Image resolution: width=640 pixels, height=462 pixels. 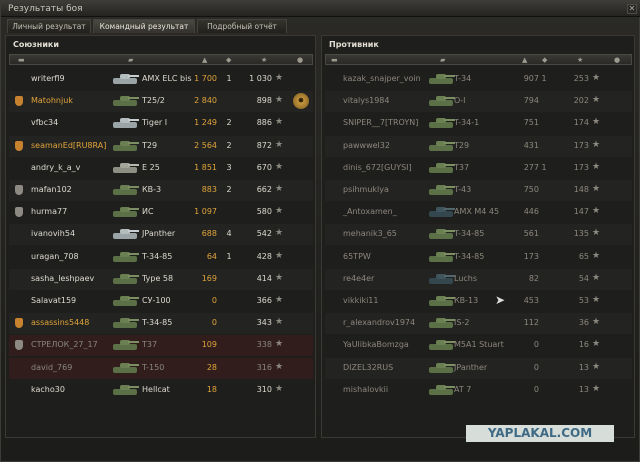 What do you see at coordinates (478, 168) in the screenshot?
I see `table-row: dinis_672[GUYSI] T37 277 1 173 ★` at bounding box center [478, 168].